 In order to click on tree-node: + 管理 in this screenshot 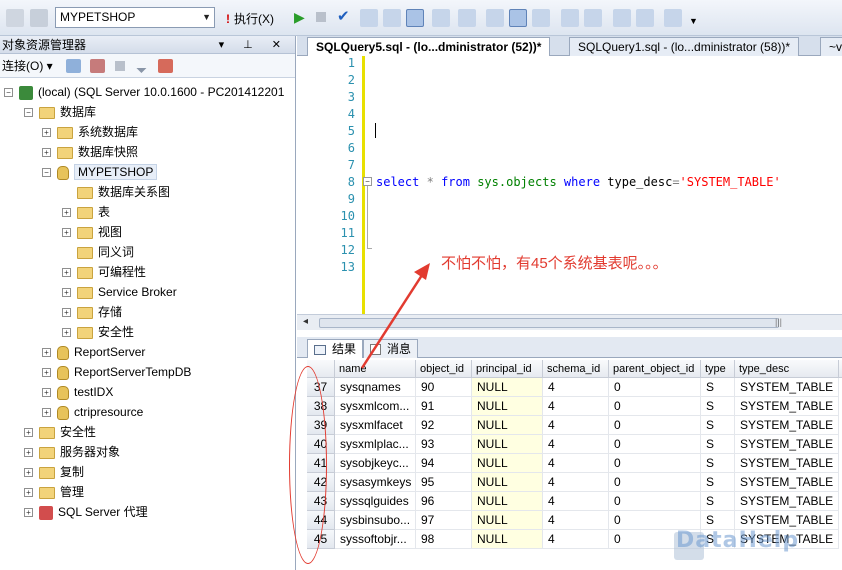, I will do `click(54, 492)`.